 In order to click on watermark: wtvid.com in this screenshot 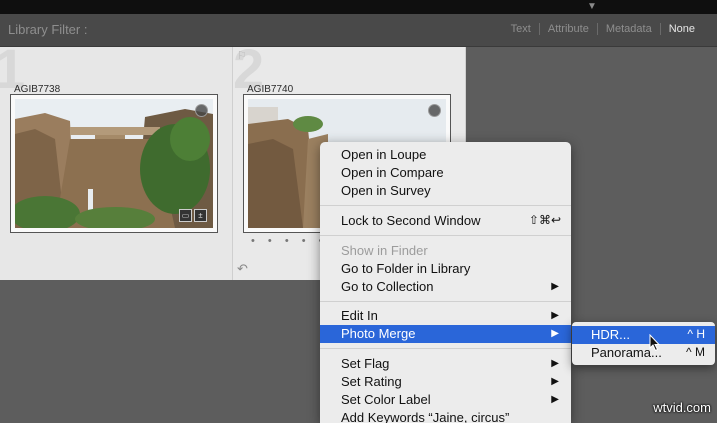, I will do `click(682, 407)`.